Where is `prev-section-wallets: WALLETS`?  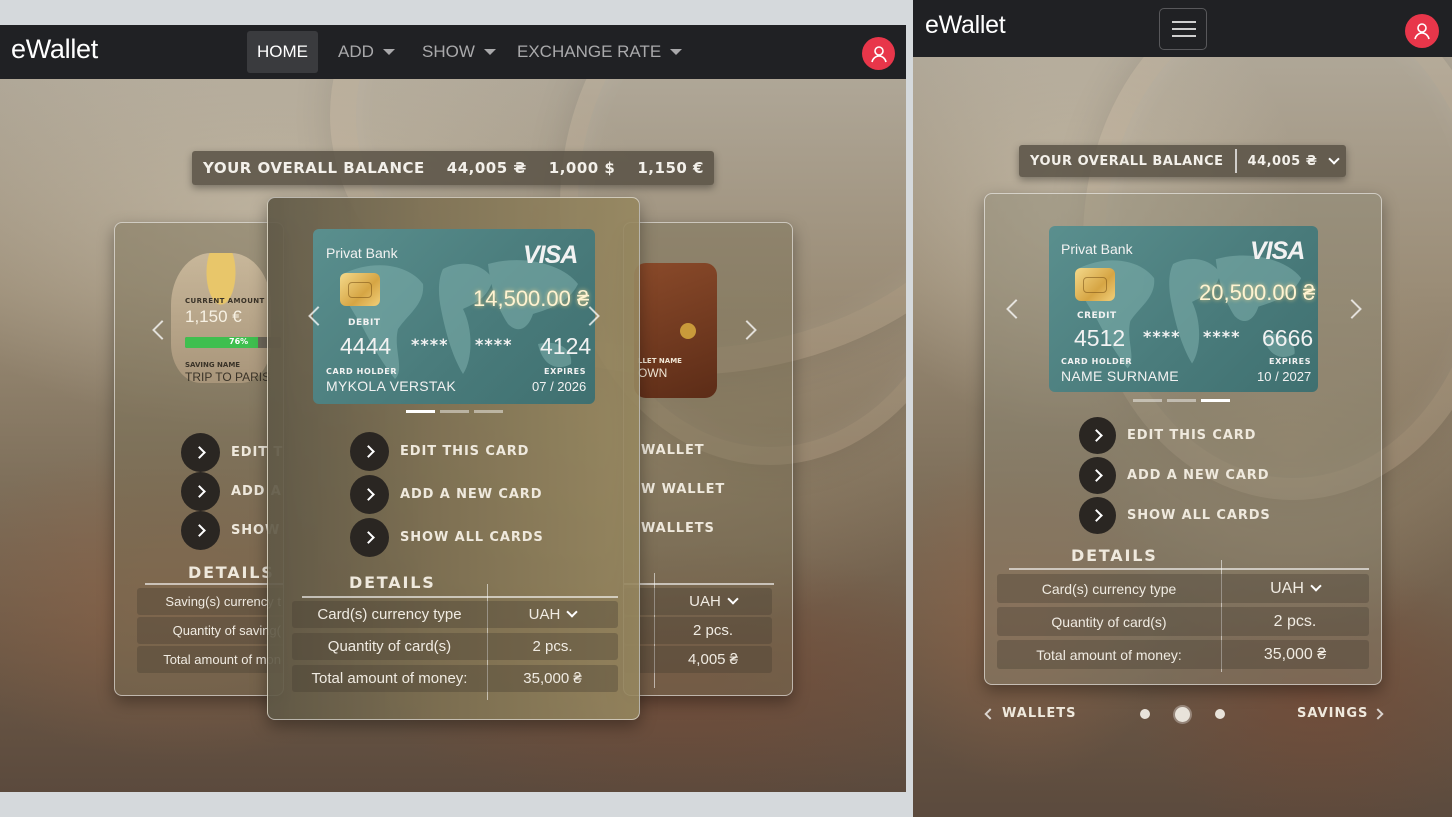 prev-section-wallets: WALLETS is located at coordinates (1030, 713).